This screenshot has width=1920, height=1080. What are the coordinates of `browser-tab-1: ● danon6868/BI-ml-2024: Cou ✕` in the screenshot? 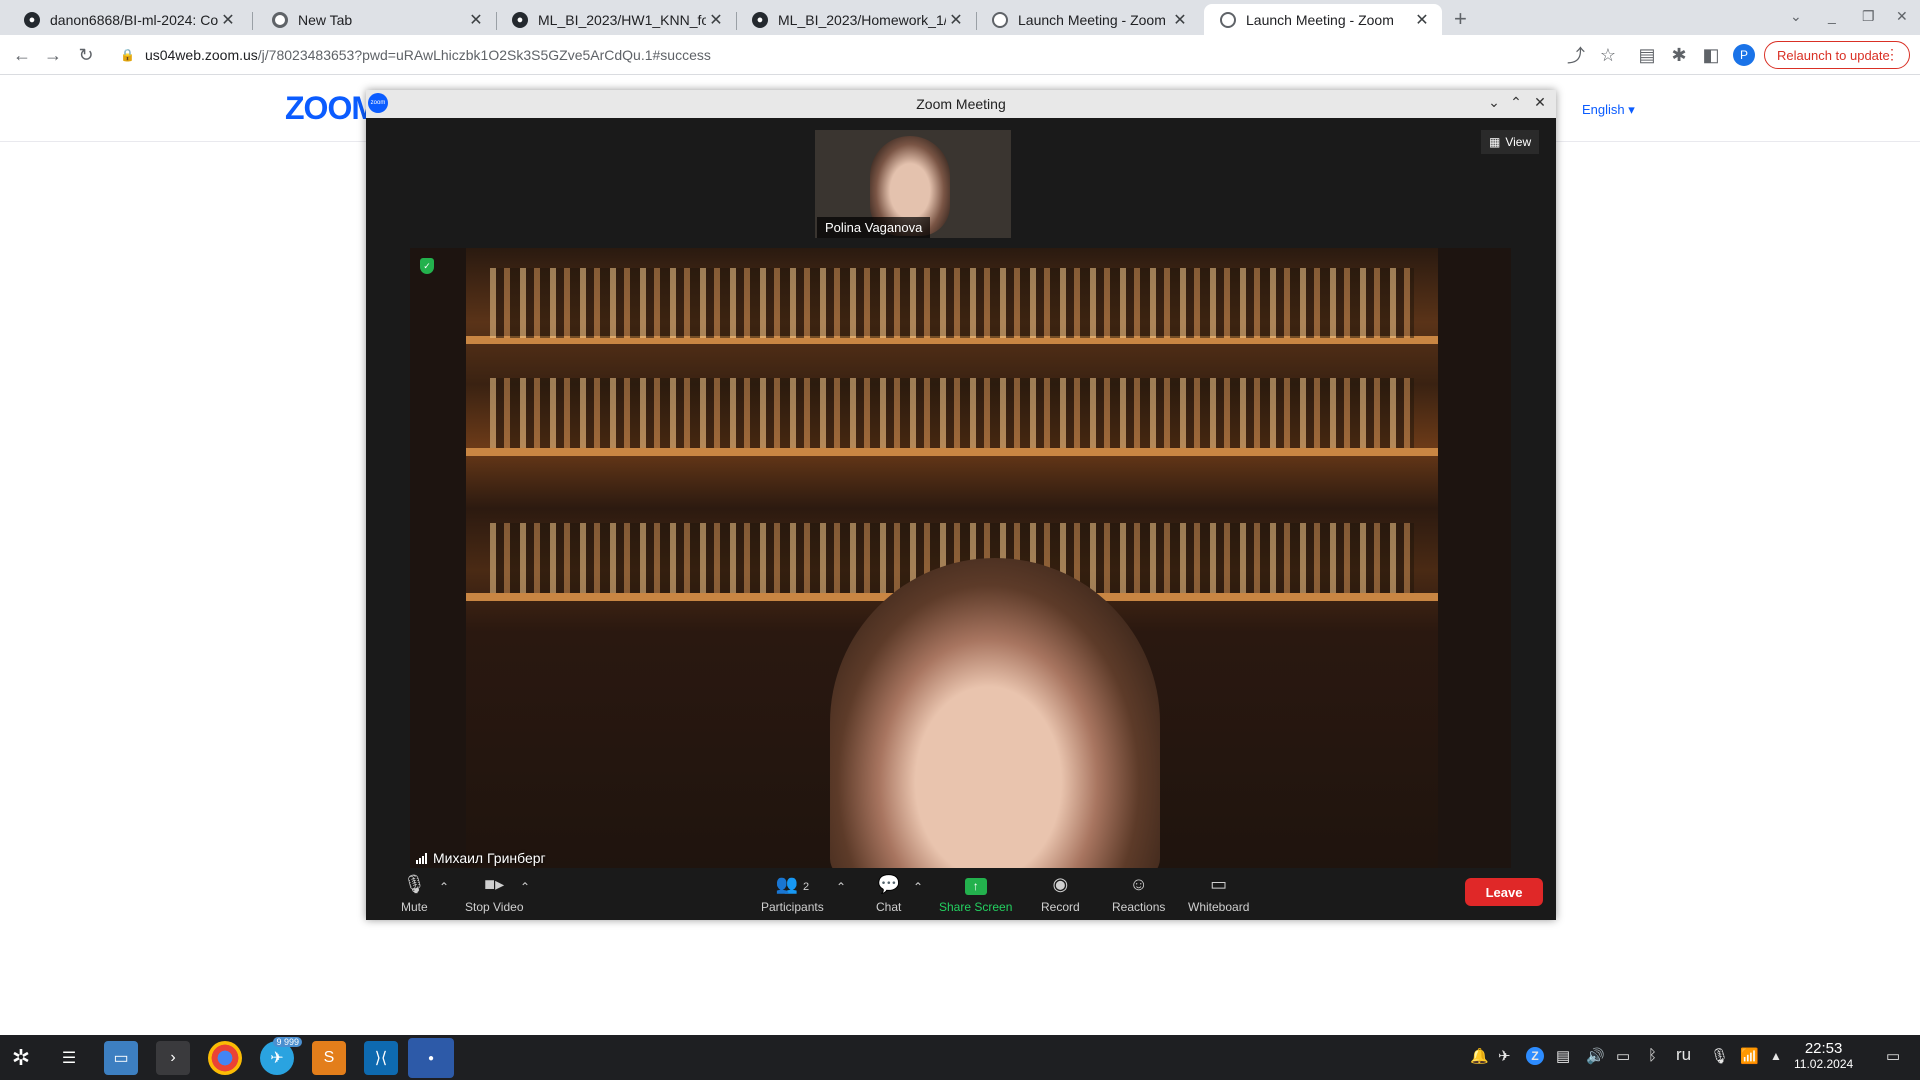 It's located at (128, 19).